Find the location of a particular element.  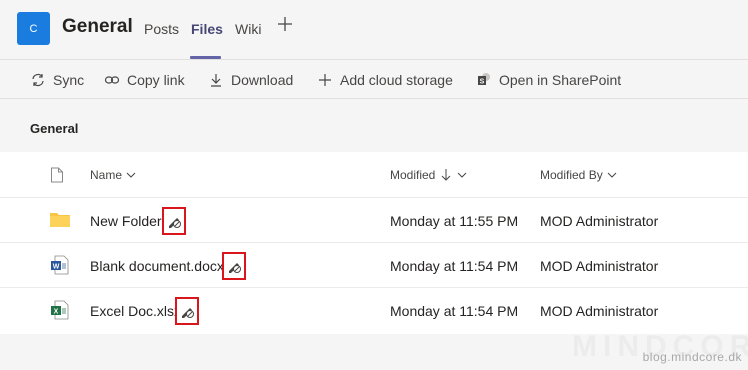

modified-column-label: Modified is located at coordinates (413, 174).